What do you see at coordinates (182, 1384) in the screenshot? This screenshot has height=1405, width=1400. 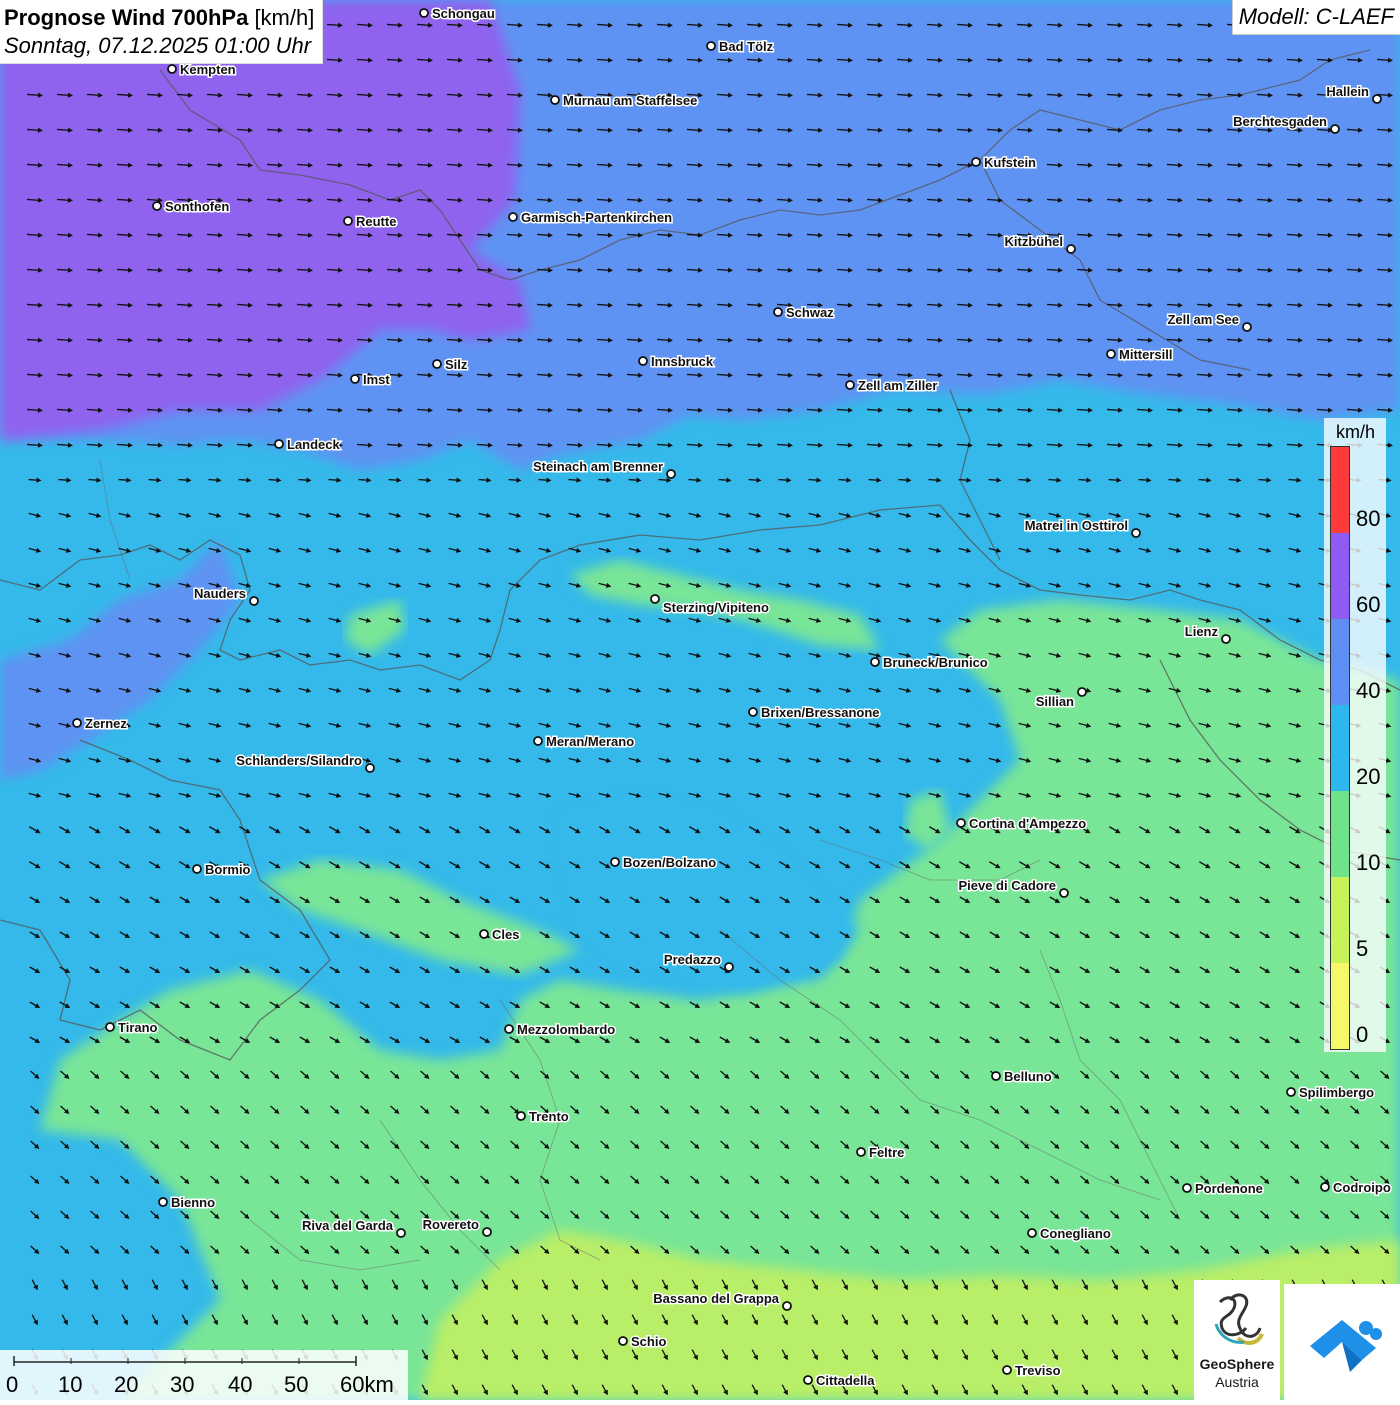 I see `scale-bar-label: 30` at bounding box center [182, 1384].